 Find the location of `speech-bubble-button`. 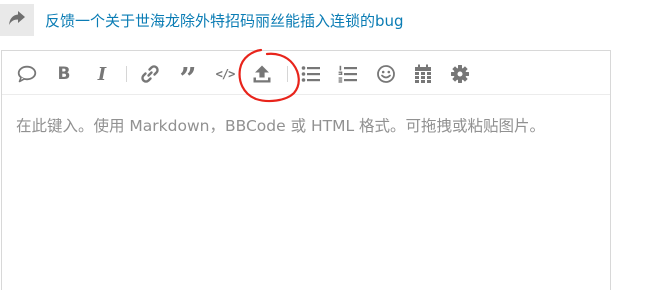

speech-bubble-button is located at coordinates (27, 74).